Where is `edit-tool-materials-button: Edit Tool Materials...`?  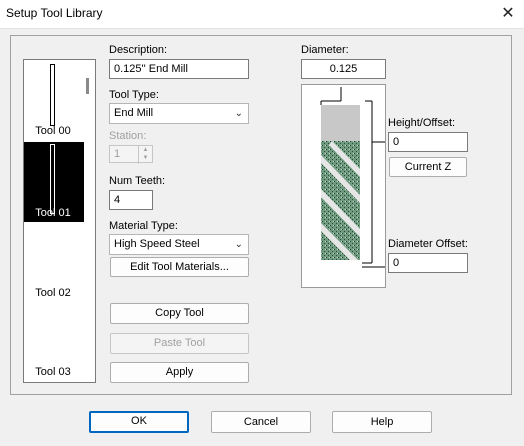 edit-tool-materials-button: Edit Tool Materials... is located at coordinates (179, 267).